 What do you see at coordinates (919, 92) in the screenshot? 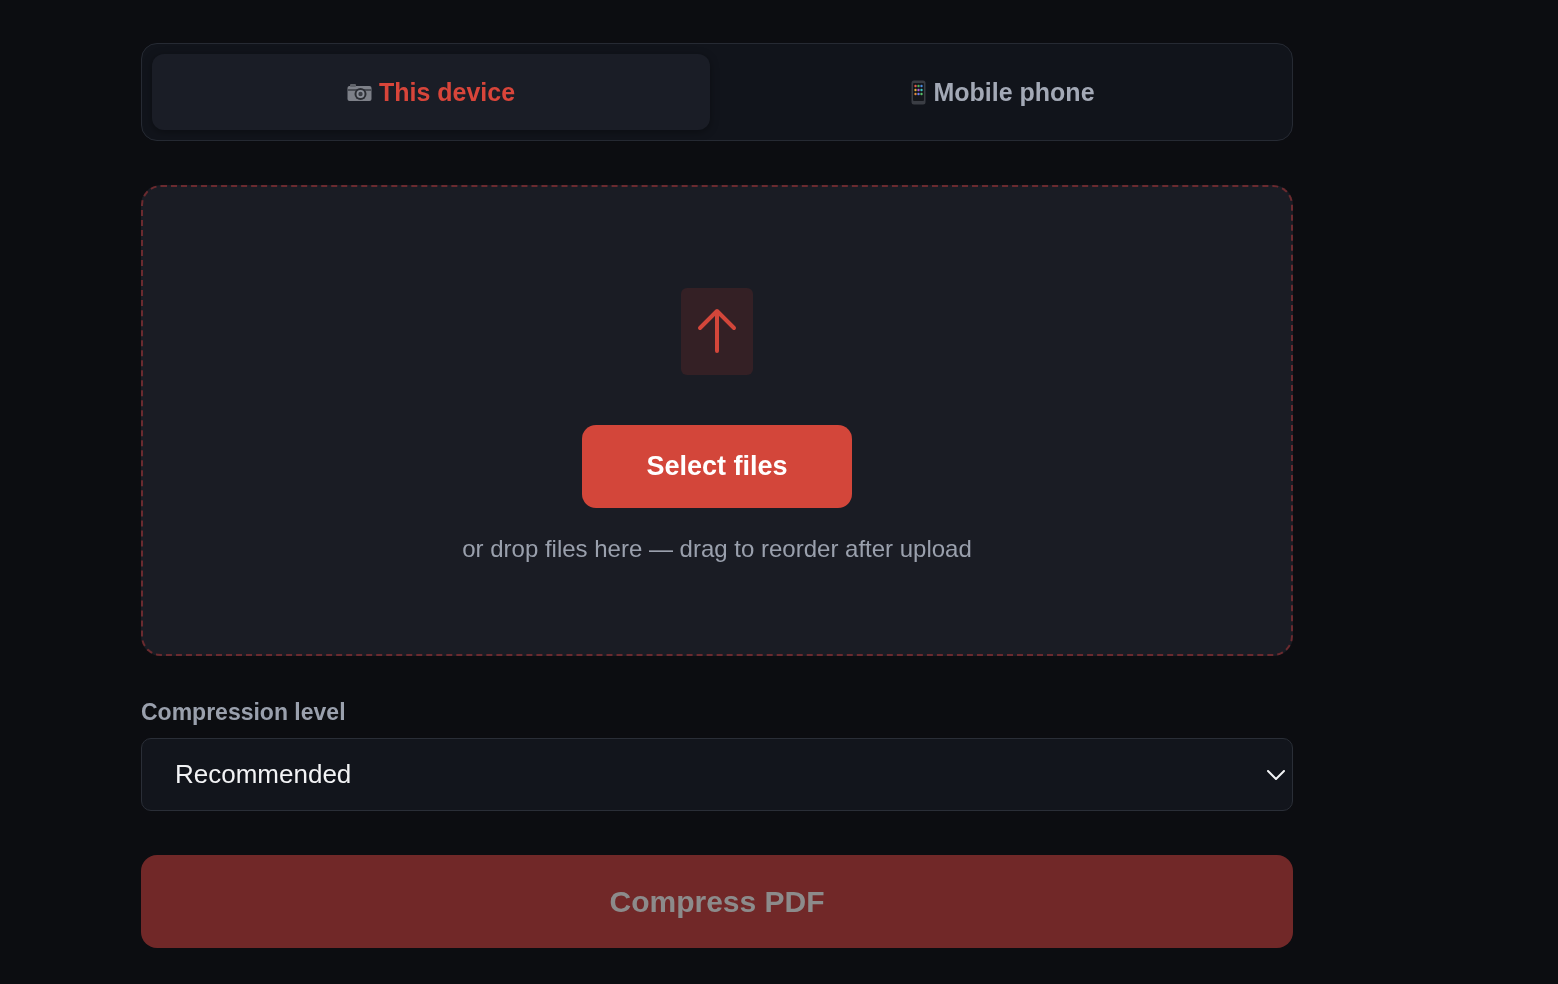
I see `mobile-phone-icon` at bounding box center [919, 92].